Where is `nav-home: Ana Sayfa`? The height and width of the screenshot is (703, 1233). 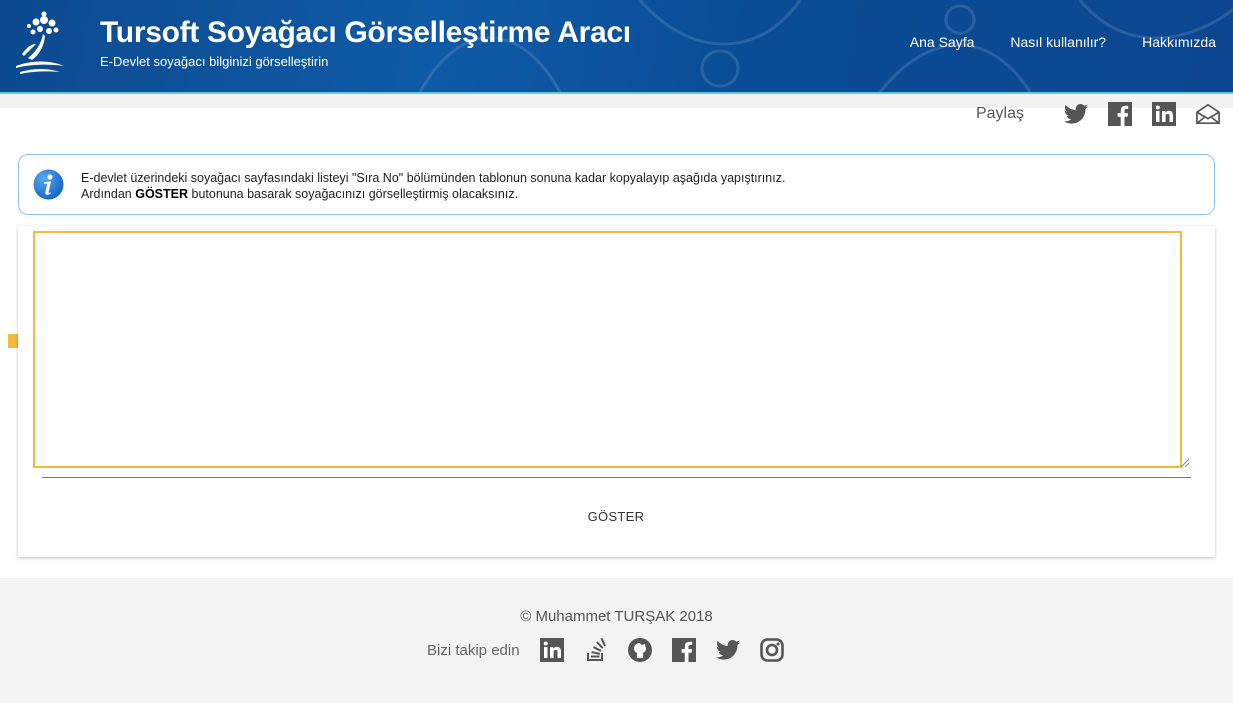 nav-home: Ana Sayfa is located at coordinates (942, 42).